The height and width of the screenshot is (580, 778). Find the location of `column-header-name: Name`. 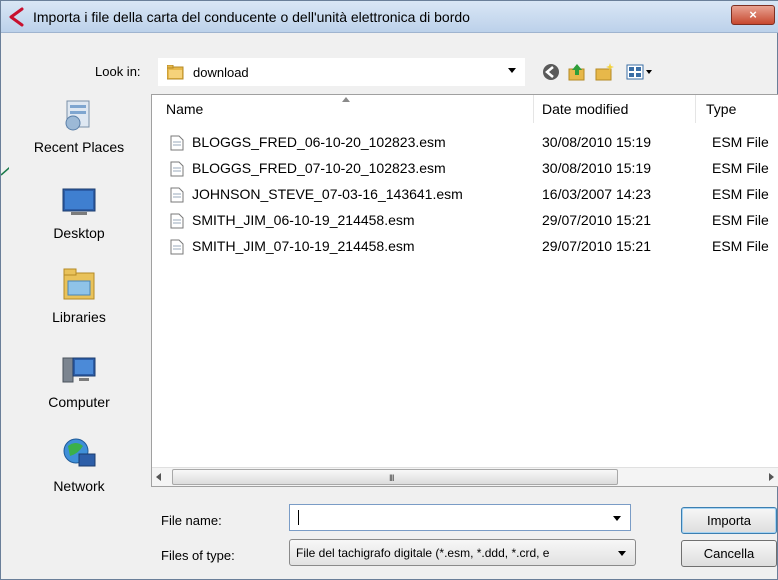

column-header-name: Name is located at coordinates (343, 109).